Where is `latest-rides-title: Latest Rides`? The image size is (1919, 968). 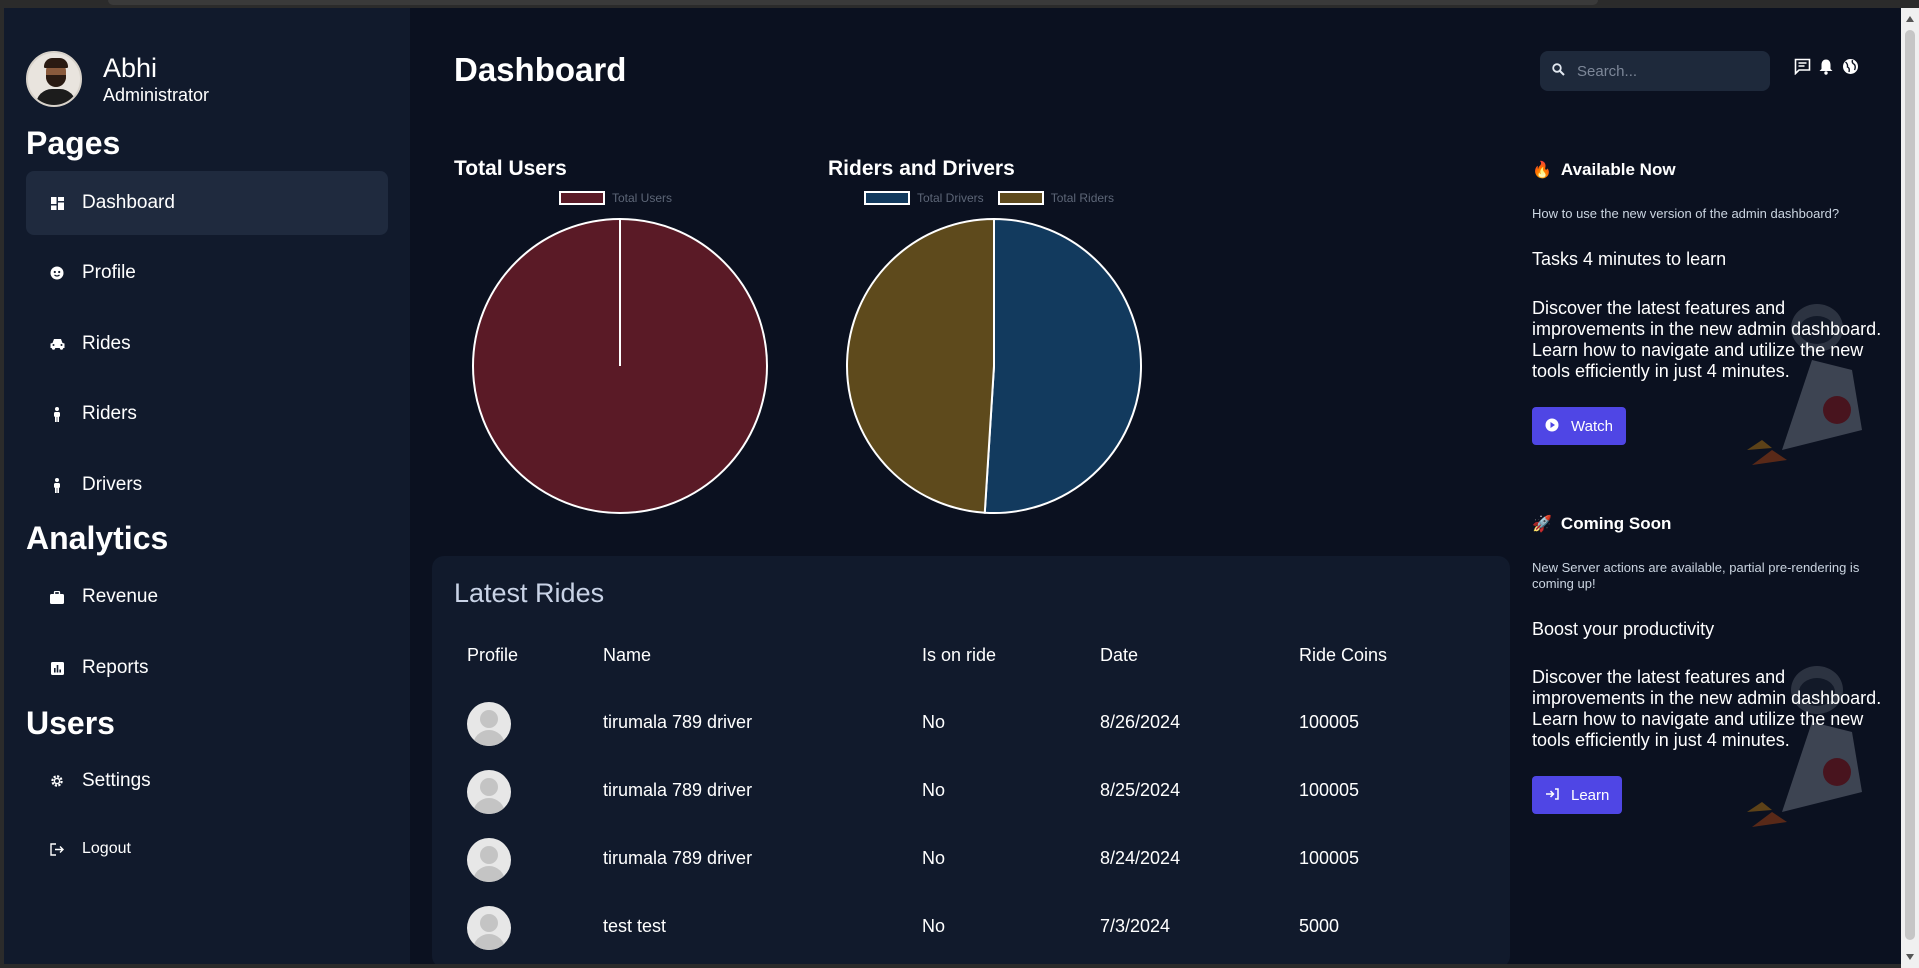 latest-rides-title: Latest Rides is located at coordinates (529, 593).